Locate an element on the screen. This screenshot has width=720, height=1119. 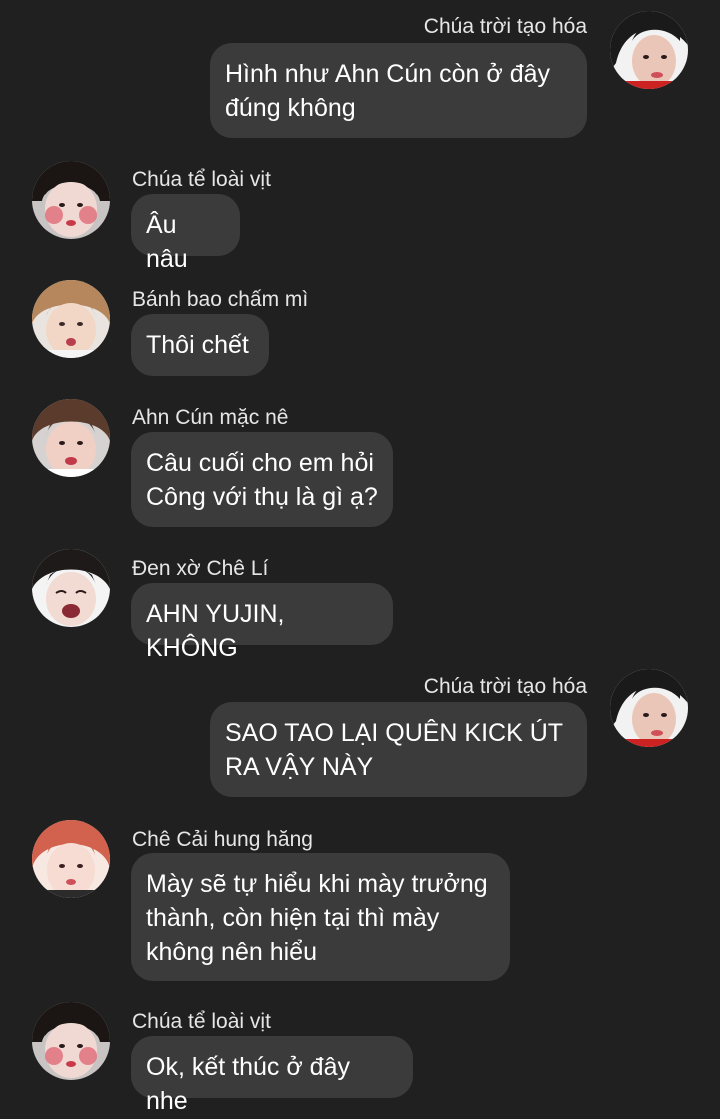
message-row: Đen xờ Chê Lí AHN YUJIN, KHÔNG is located at coordinates (360, 604).